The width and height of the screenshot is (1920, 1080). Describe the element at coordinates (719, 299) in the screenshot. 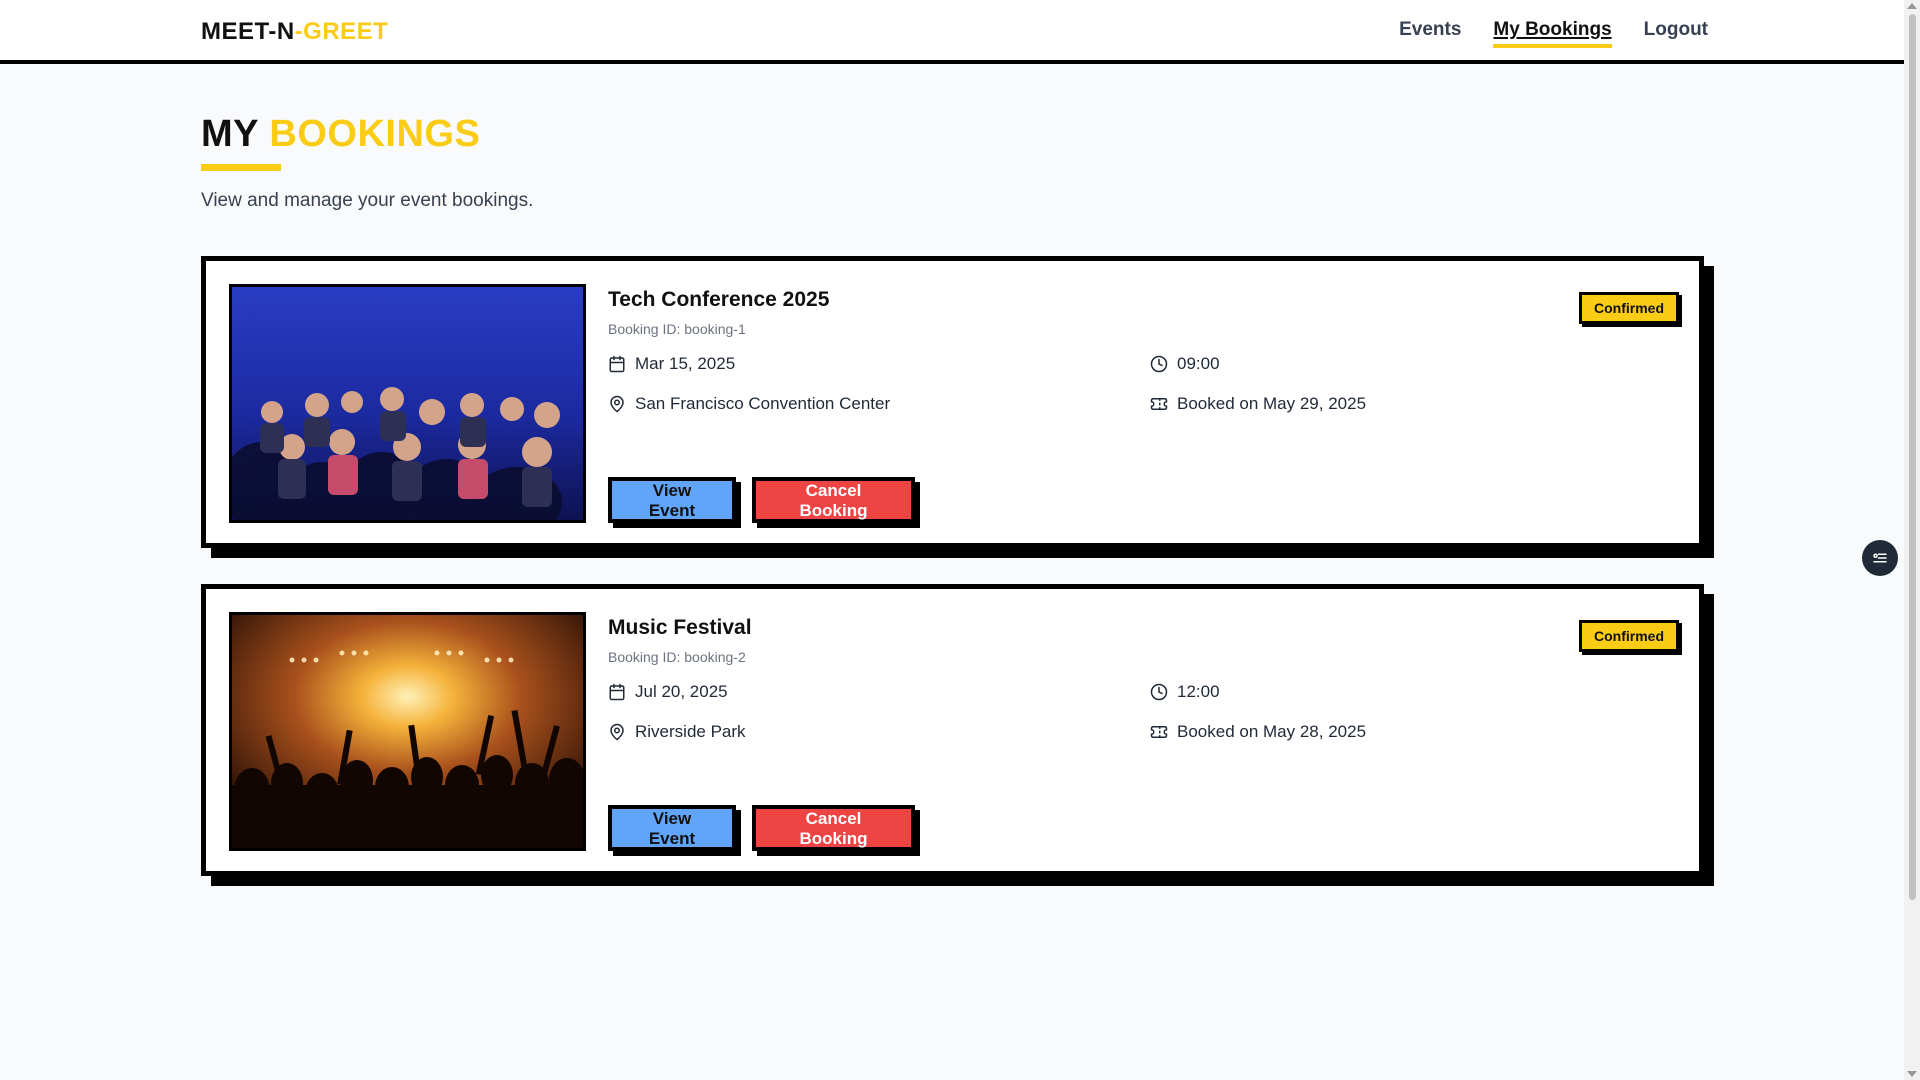

I see `event-title: Tech Conference 2025` at that location.